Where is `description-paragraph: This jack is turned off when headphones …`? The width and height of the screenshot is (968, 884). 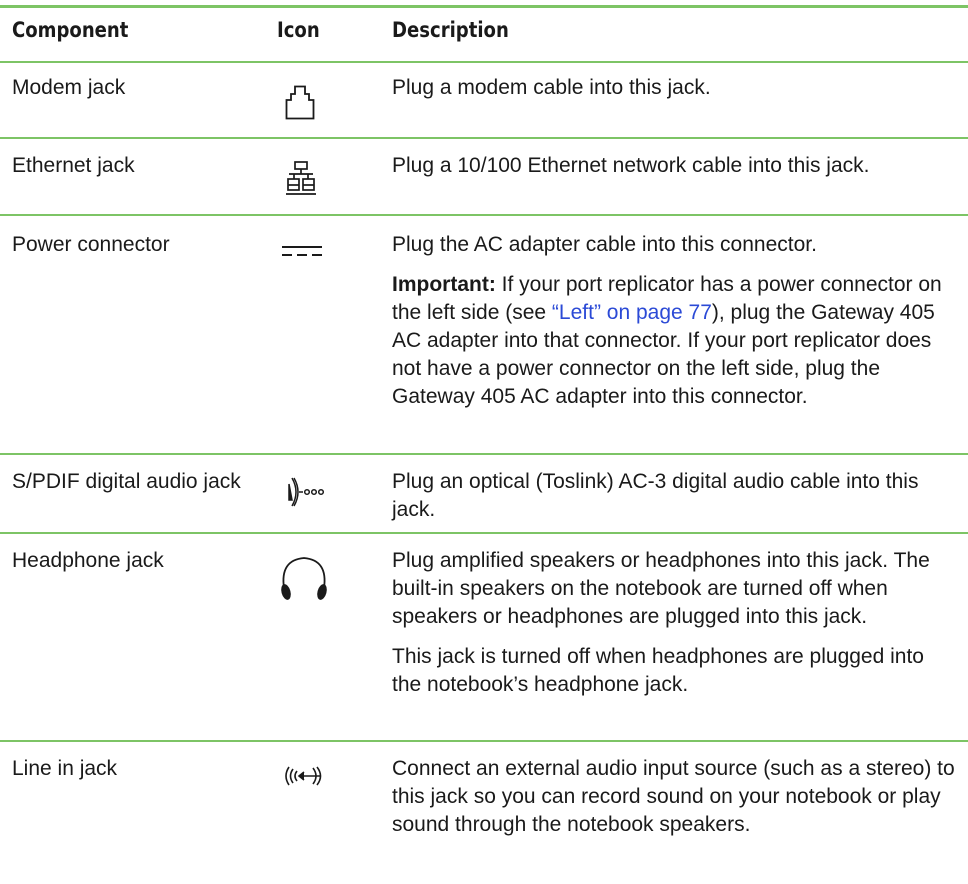 description-paragraph: This jack is turned off when headphones … is located at coordinates (658, 670).